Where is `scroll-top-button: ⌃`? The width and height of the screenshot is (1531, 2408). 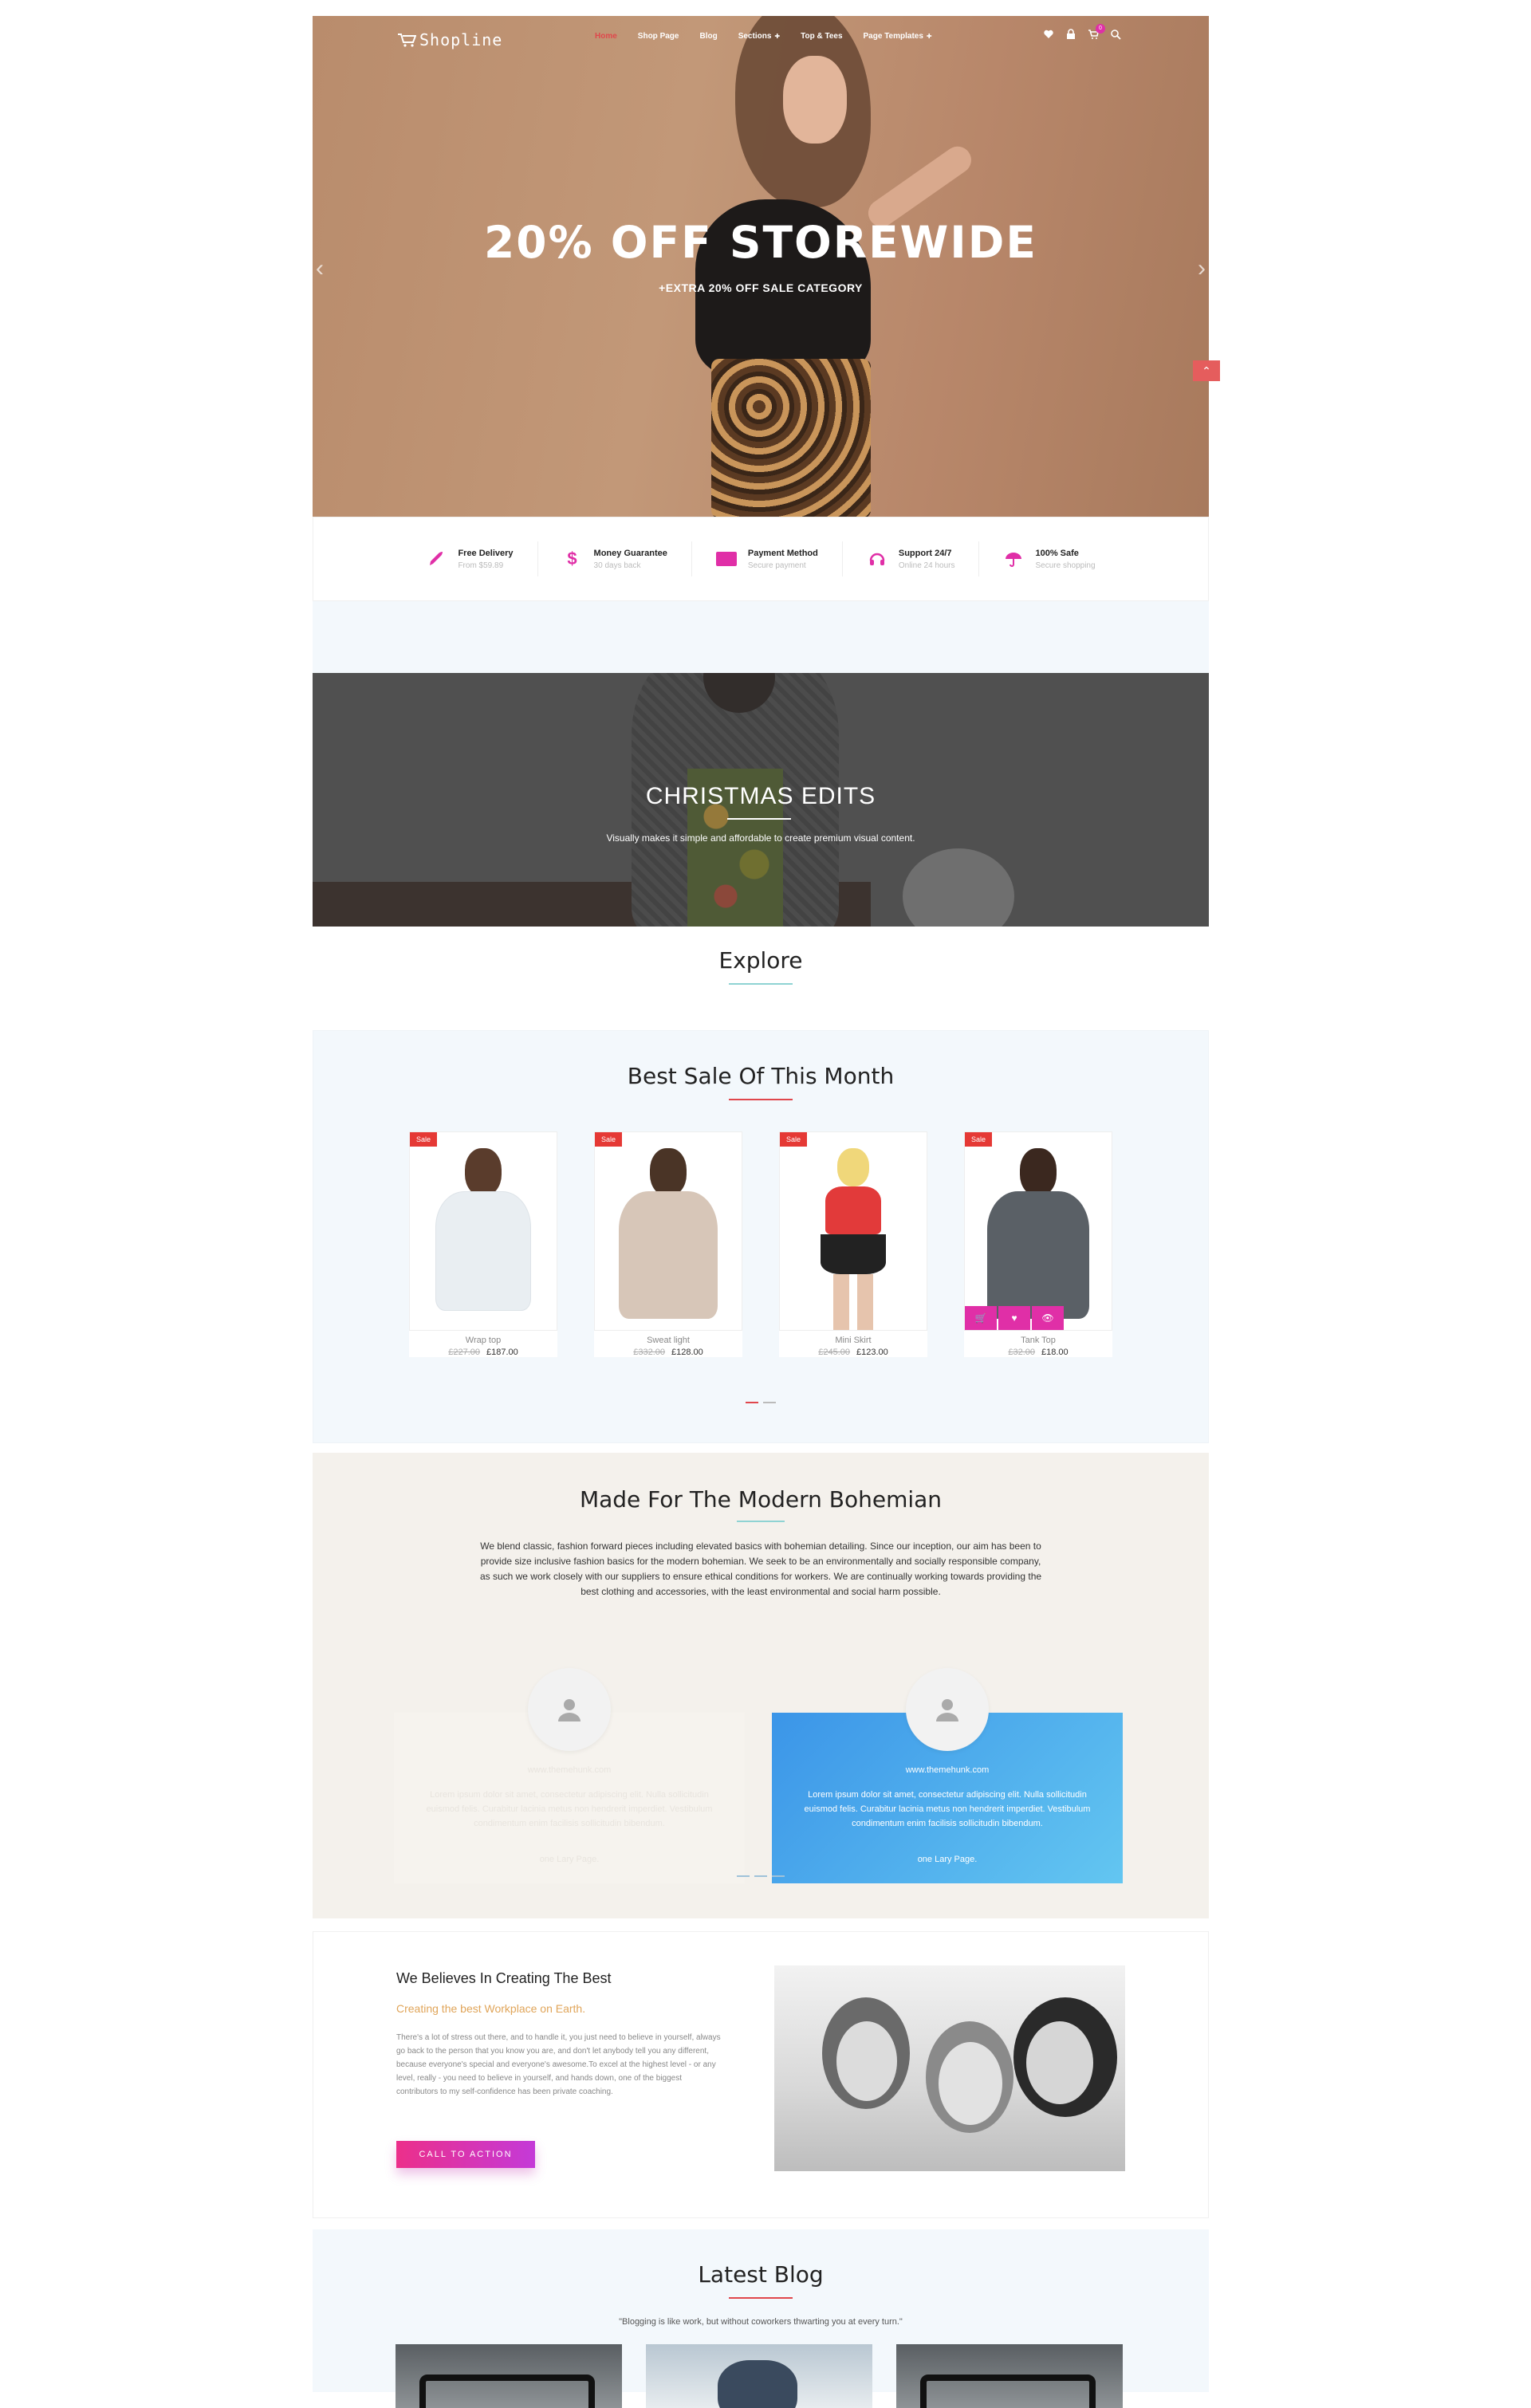 scroll-top-button: ⌃ is located at coordinates (1206, 370).